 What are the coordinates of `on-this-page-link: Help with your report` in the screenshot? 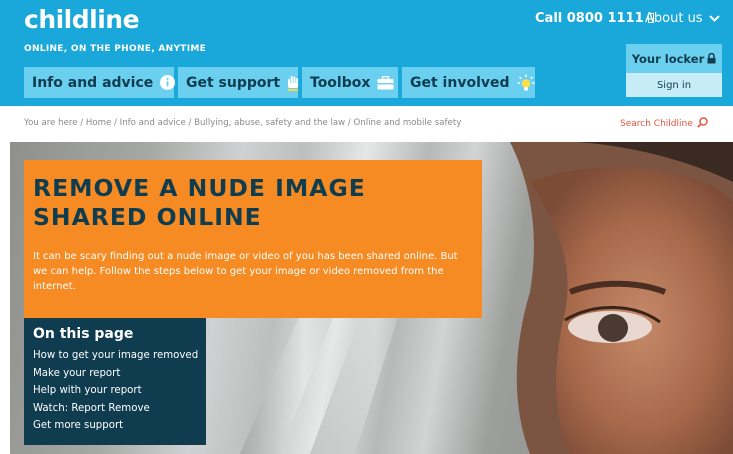 It's located at (115, 391).